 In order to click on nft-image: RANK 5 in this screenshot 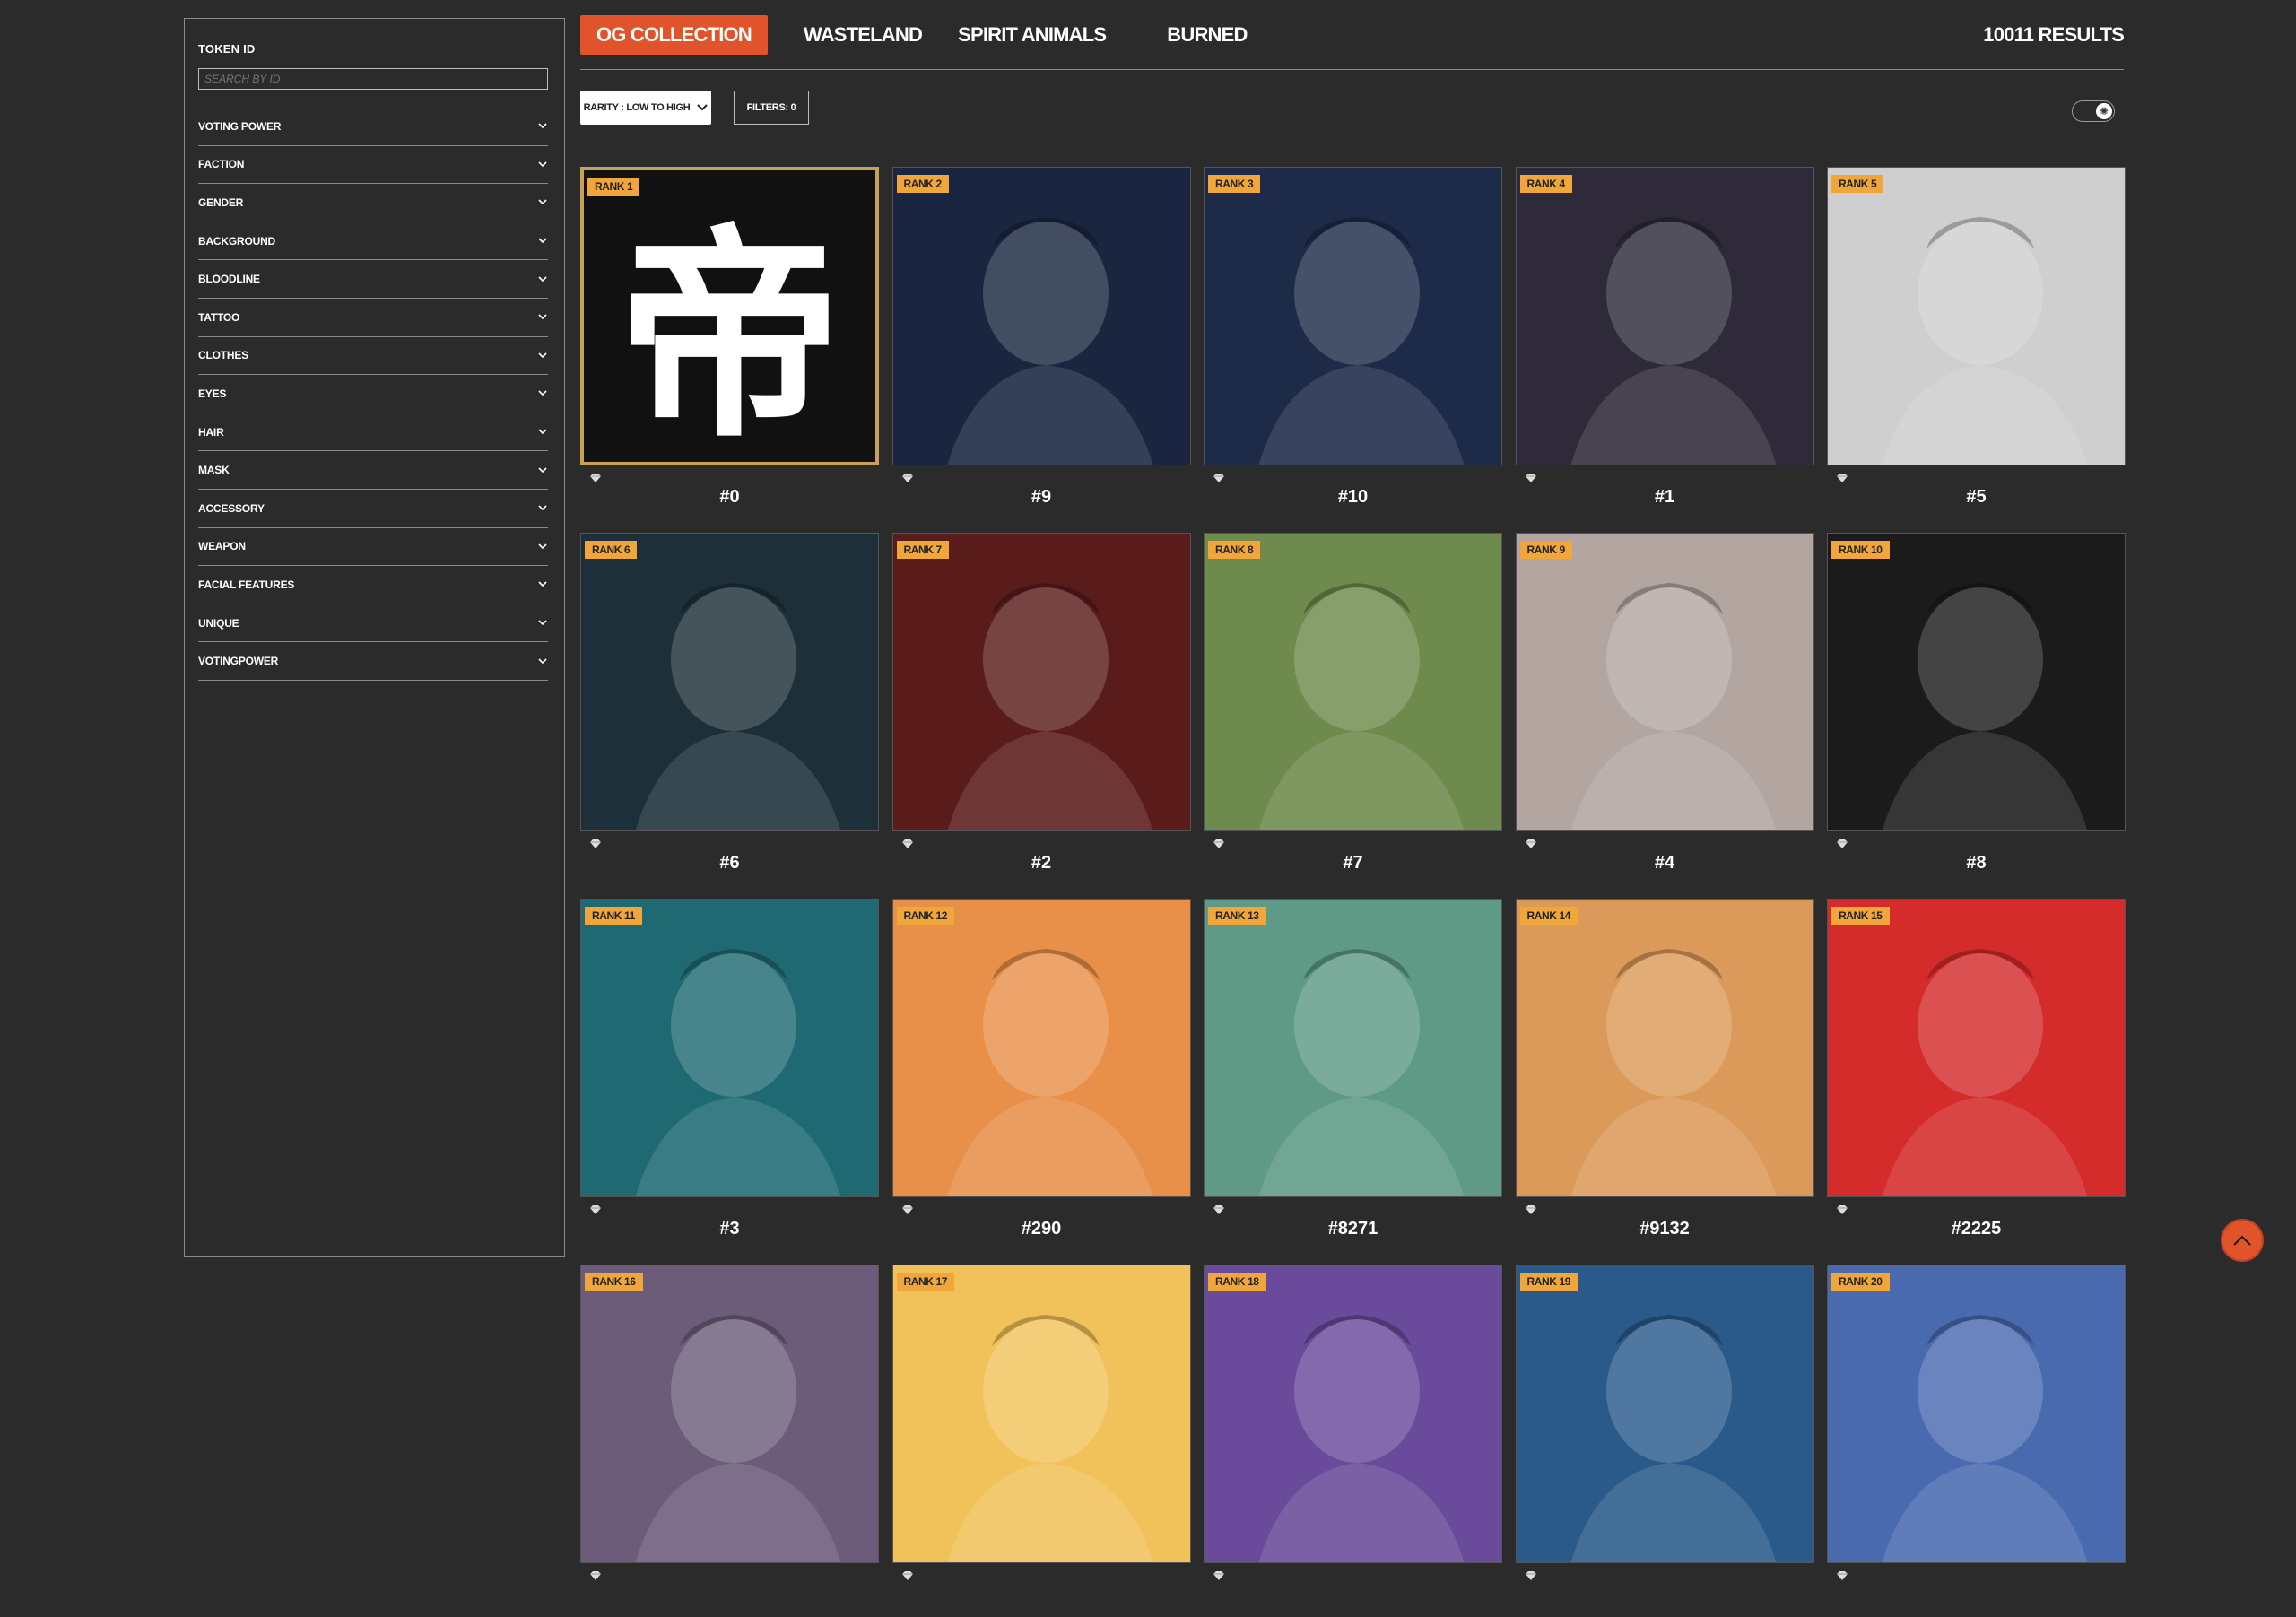, I will do `click(1976, 316)`.